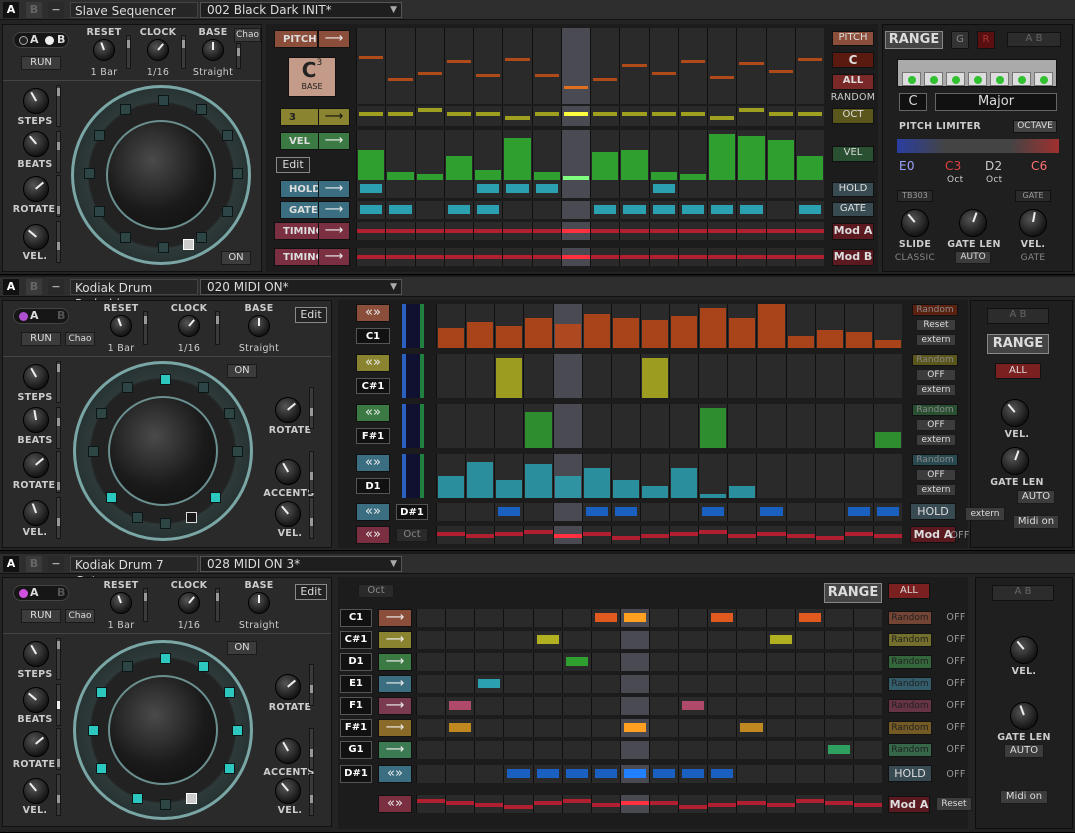 The height and width of the screenshot is (833, 1075). I want to click on on-button: ON, so click(236, 258).